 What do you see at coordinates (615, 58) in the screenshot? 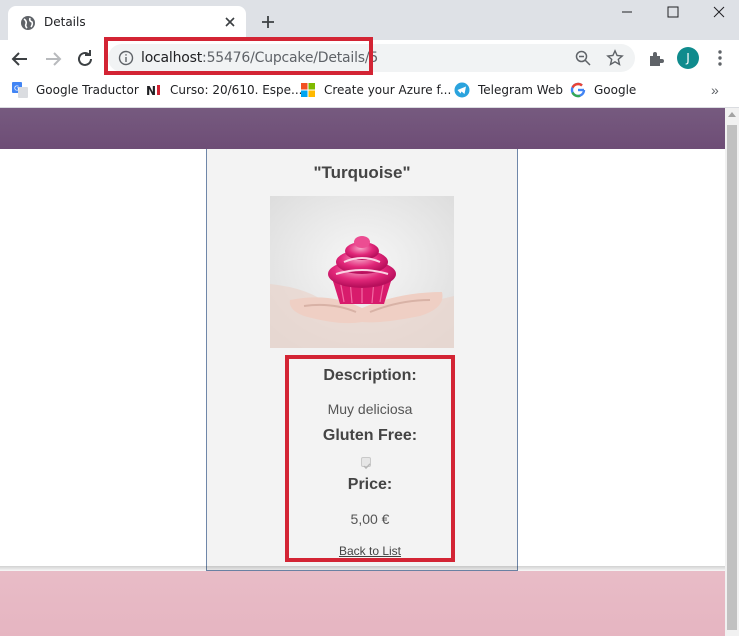
I see `star-icon` at bounding box center [615, 58].